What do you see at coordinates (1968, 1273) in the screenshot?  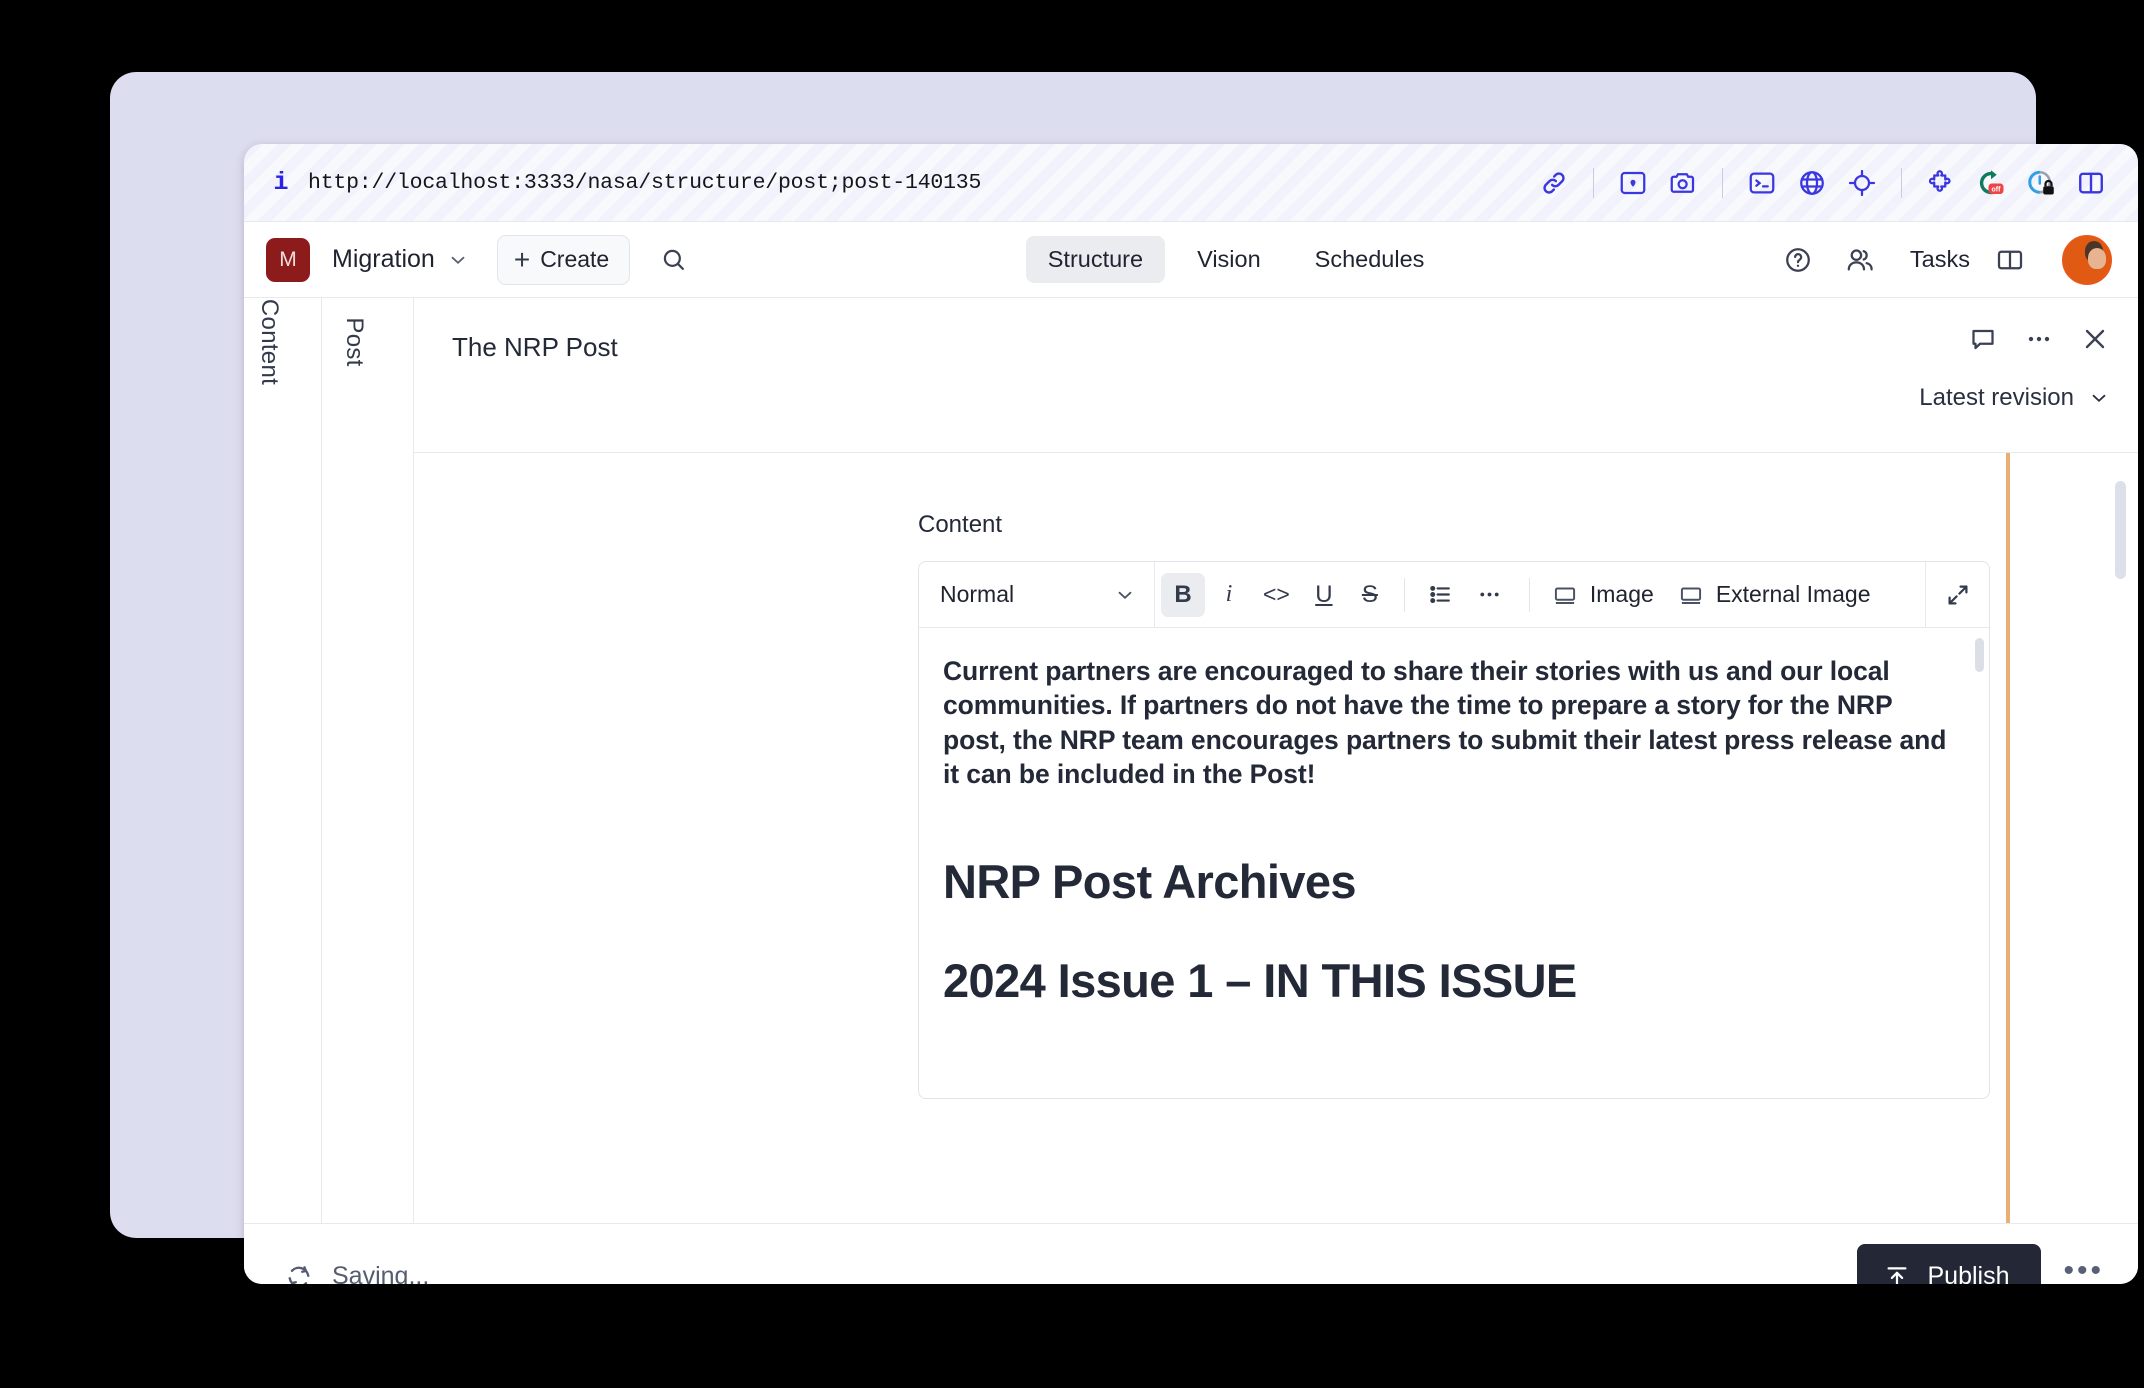 I see `publish-button-label: Publish` at bounding box center [1968, 1273].